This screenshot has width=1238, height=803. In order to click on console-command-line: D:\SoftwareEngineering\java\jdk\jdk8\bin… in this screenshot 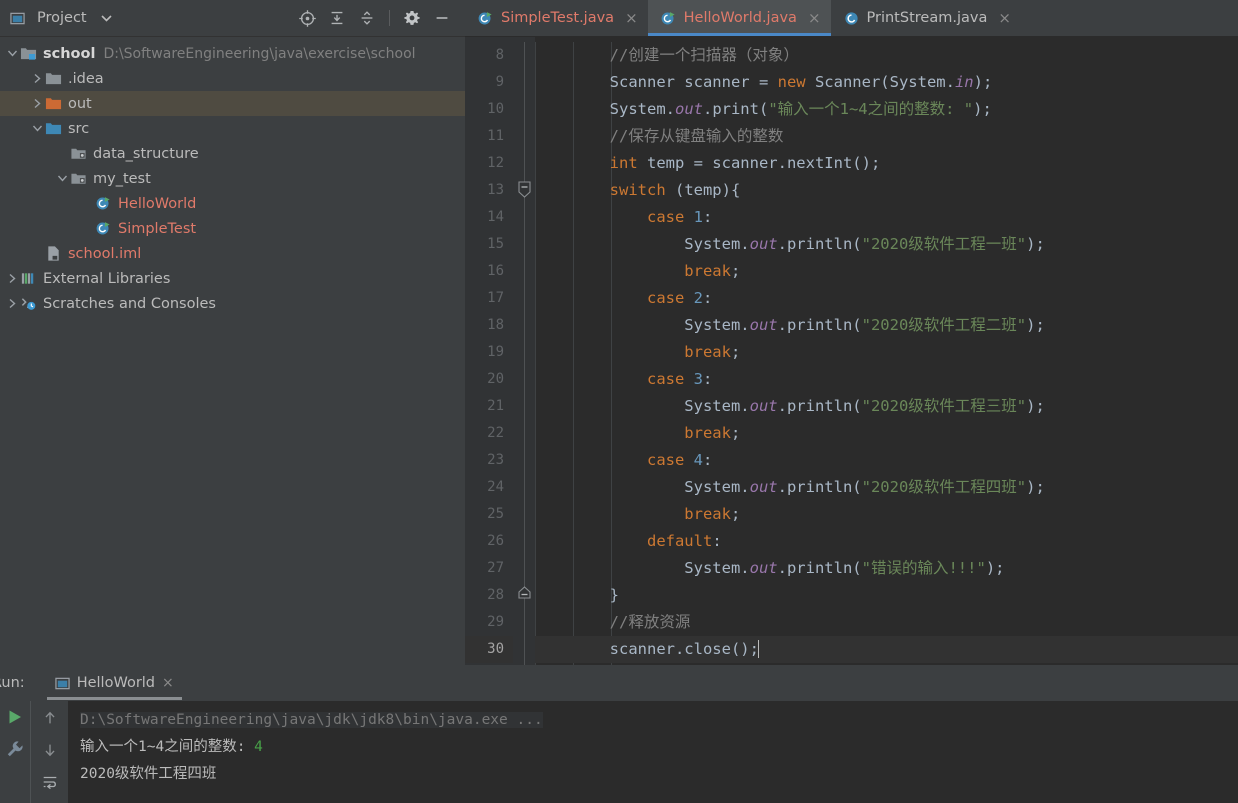, I will do `click(311, 720)`.